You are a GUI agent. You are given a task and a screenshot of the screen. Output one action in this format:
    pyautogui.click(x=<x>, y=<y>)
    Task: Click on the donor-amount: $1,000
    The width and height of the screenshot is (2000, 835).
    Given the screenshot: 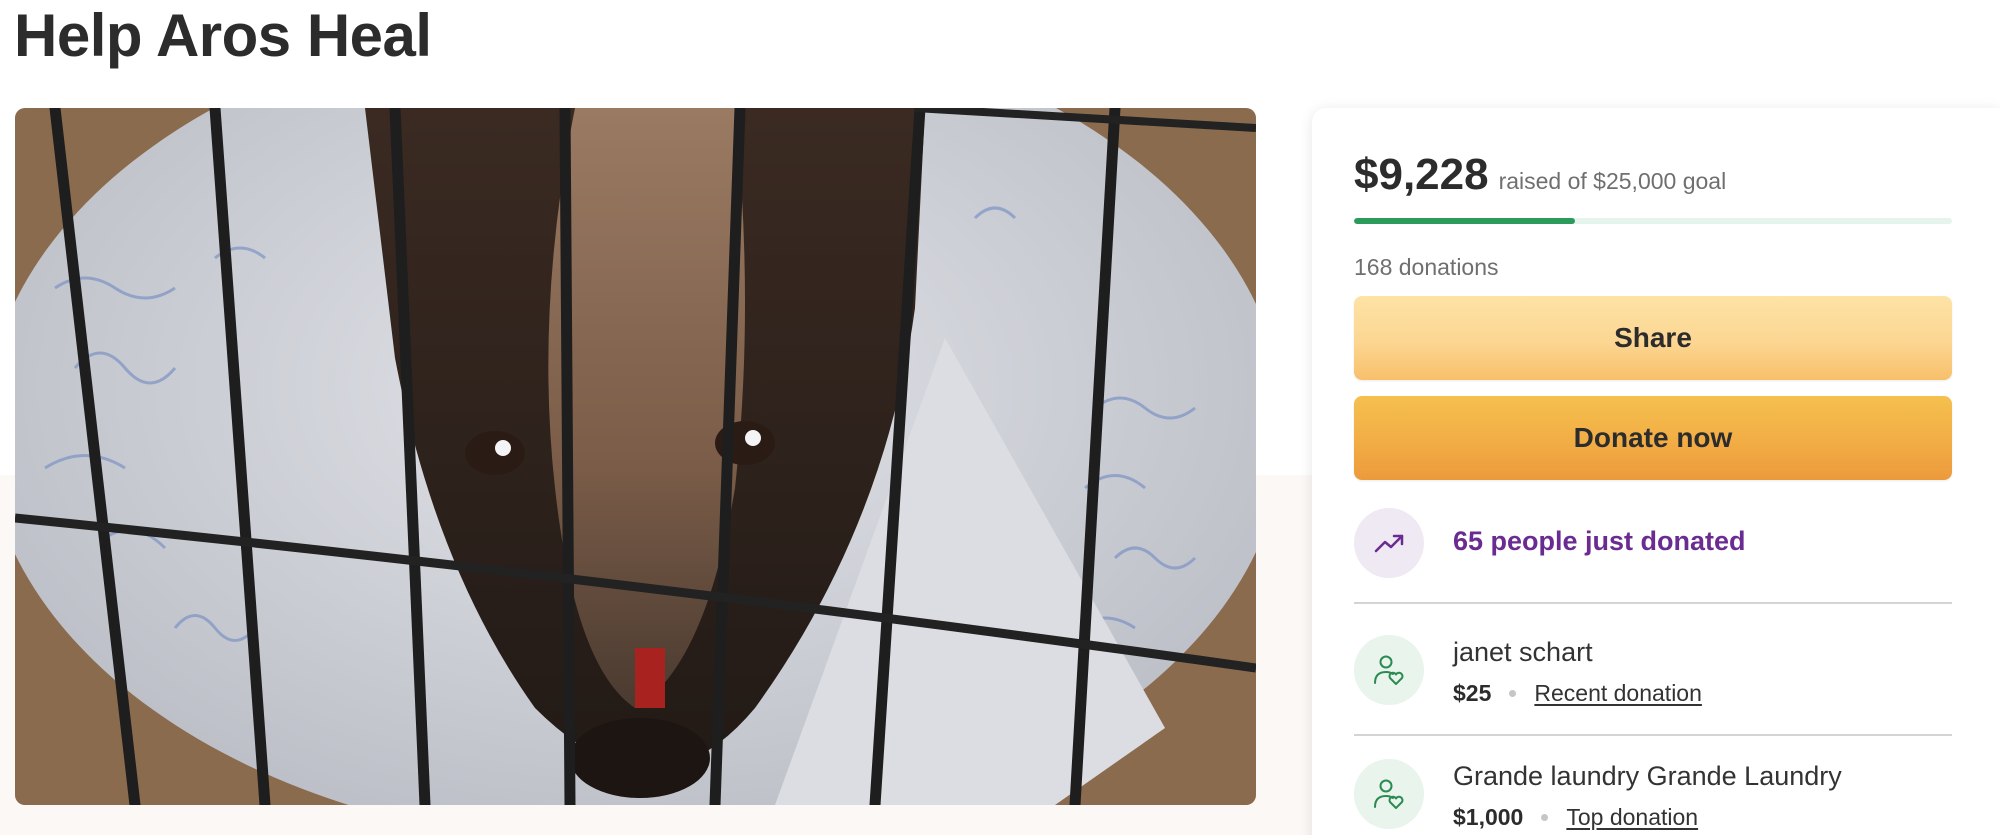 What is the action you would take?
    pyautogui.click(x=1488, y=817)
    